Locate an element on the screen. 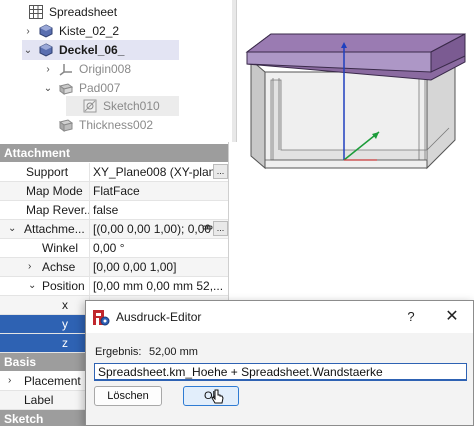 This screenshot has width=474, height=426. sketch-icon is located at coordinates (90, 106).